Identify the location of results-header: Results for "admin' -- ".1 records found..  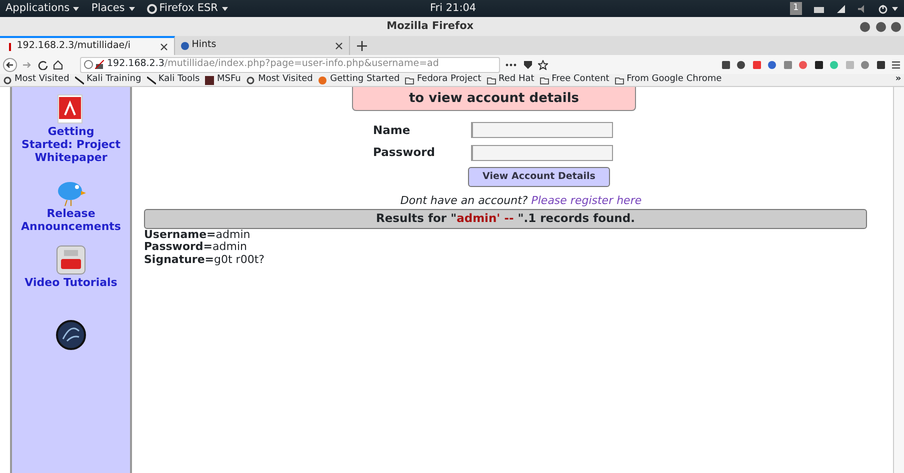
(505, 218).